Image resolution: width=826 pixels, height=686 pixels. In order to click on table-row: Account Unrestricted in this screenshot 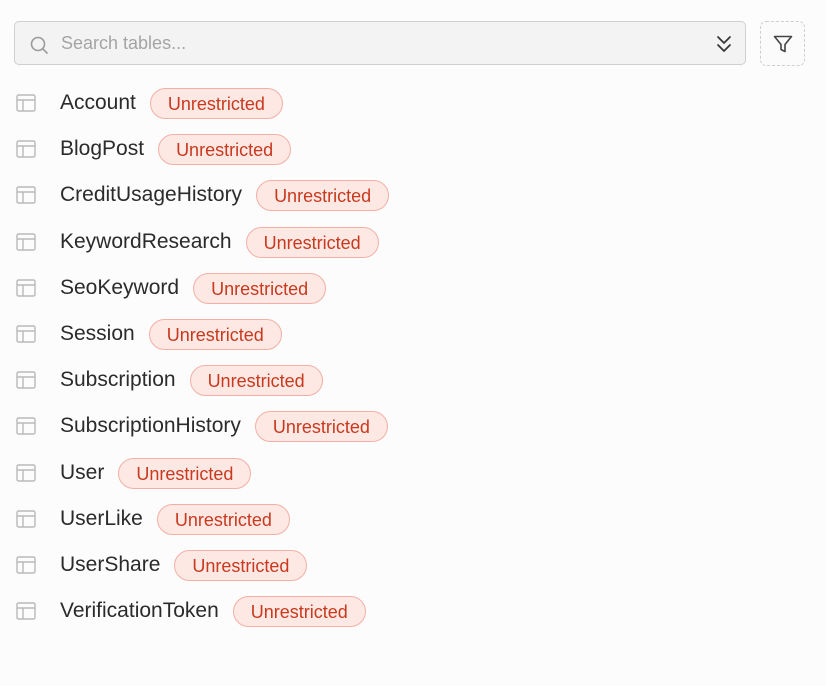, I will do `click(413, 103)`.